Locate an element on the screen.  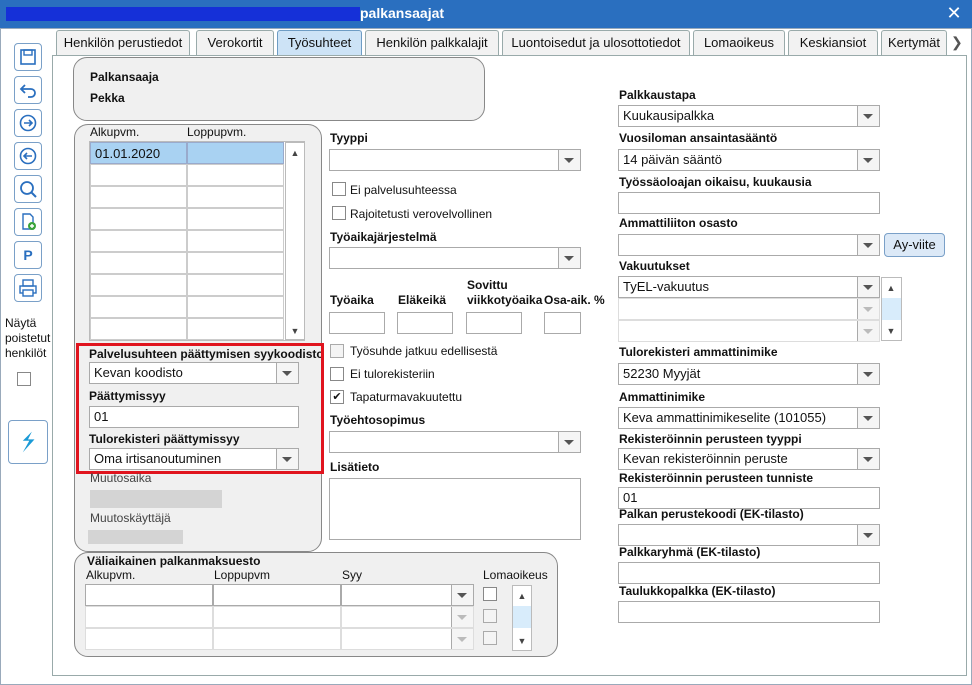
previous-icon is located at coordinates (28, 156).